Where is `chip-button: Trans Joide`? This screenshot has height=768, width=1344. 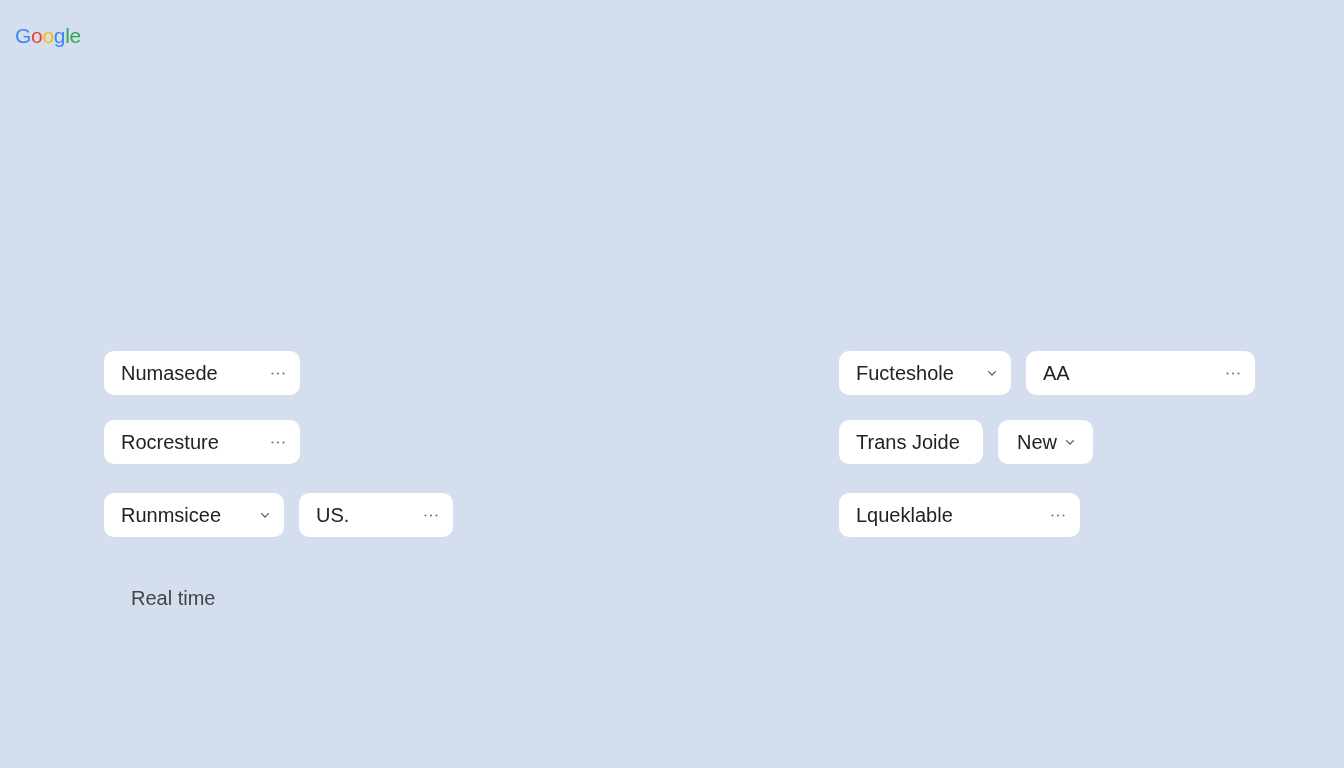
chip-button: Trans Joide is located at coordinates (911, 442).